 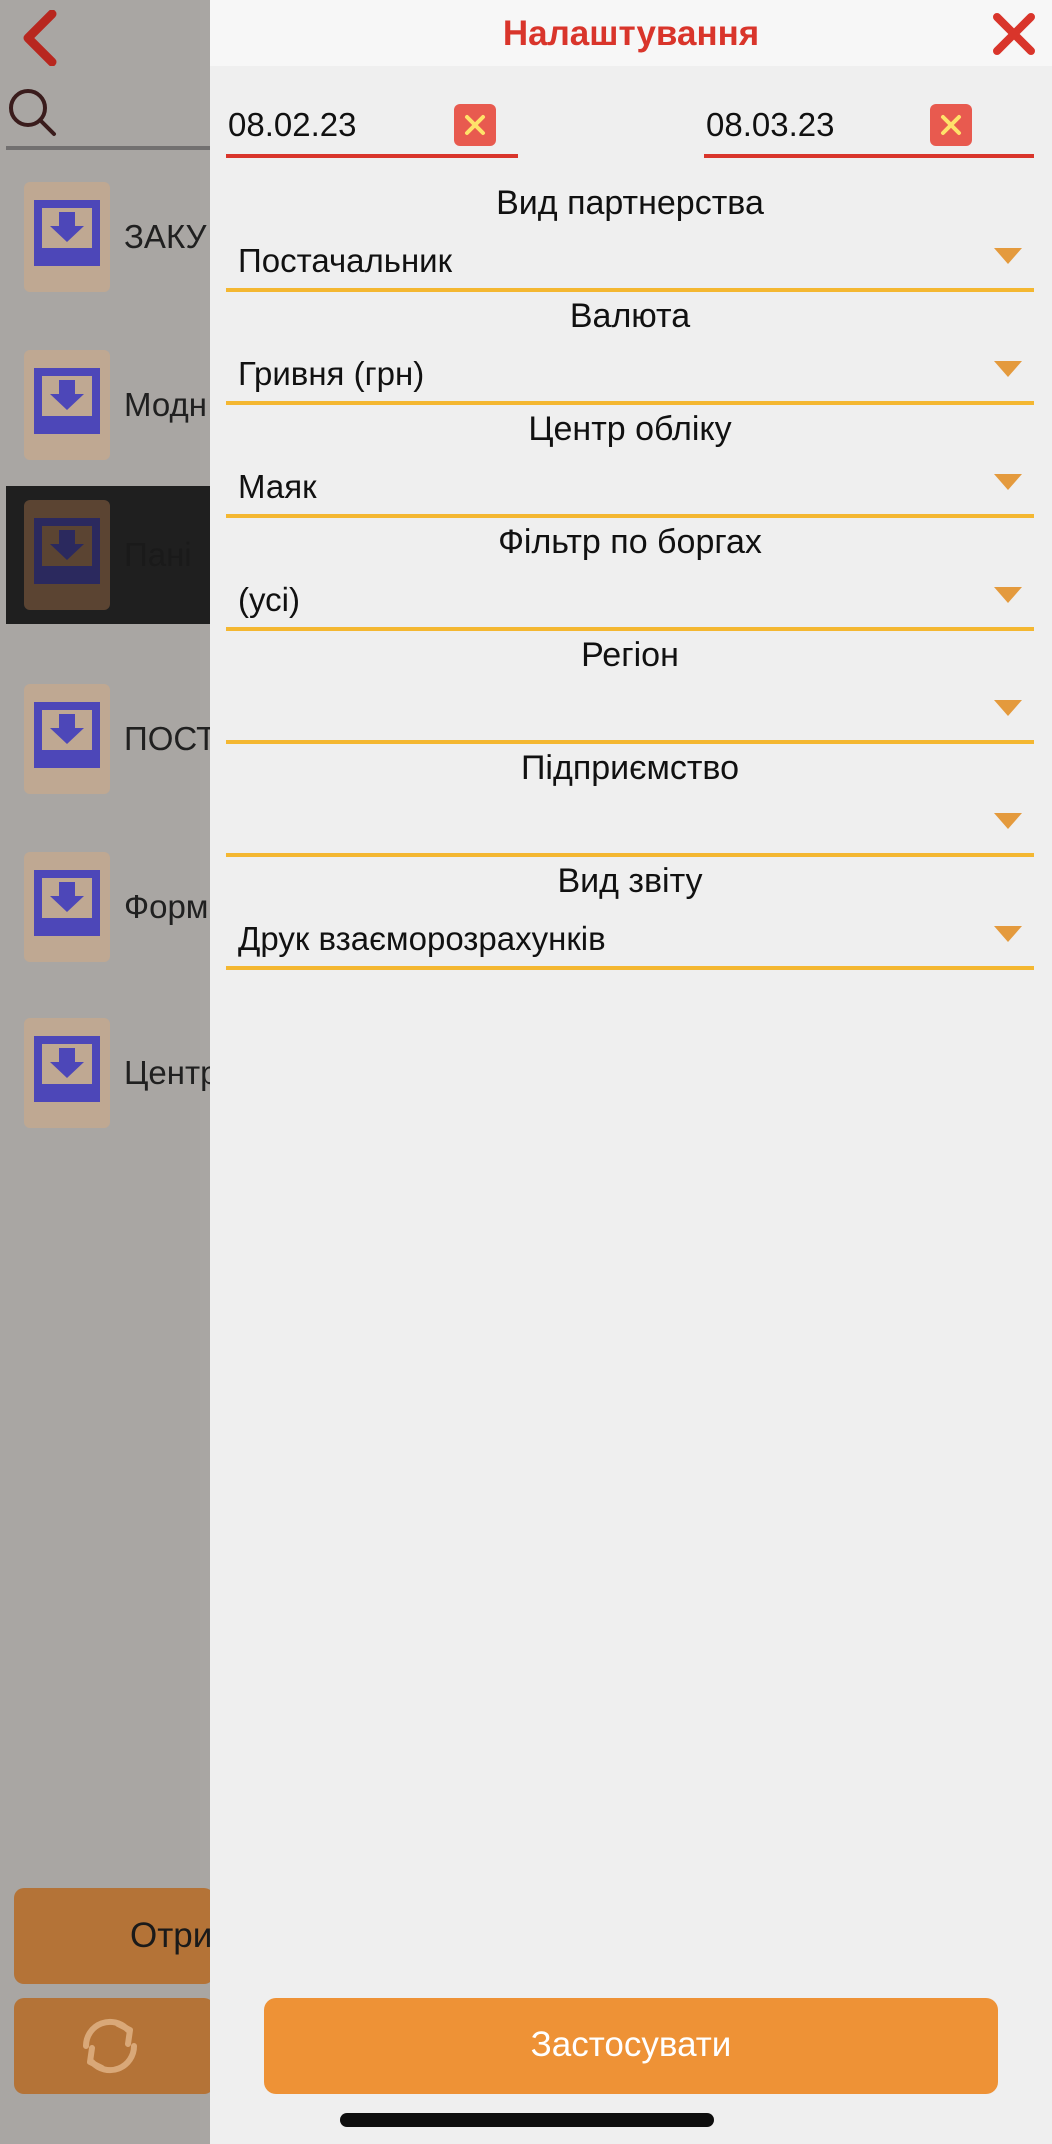 I want to click on date-from-field: 08.02.23, so click(x=372, y=127).